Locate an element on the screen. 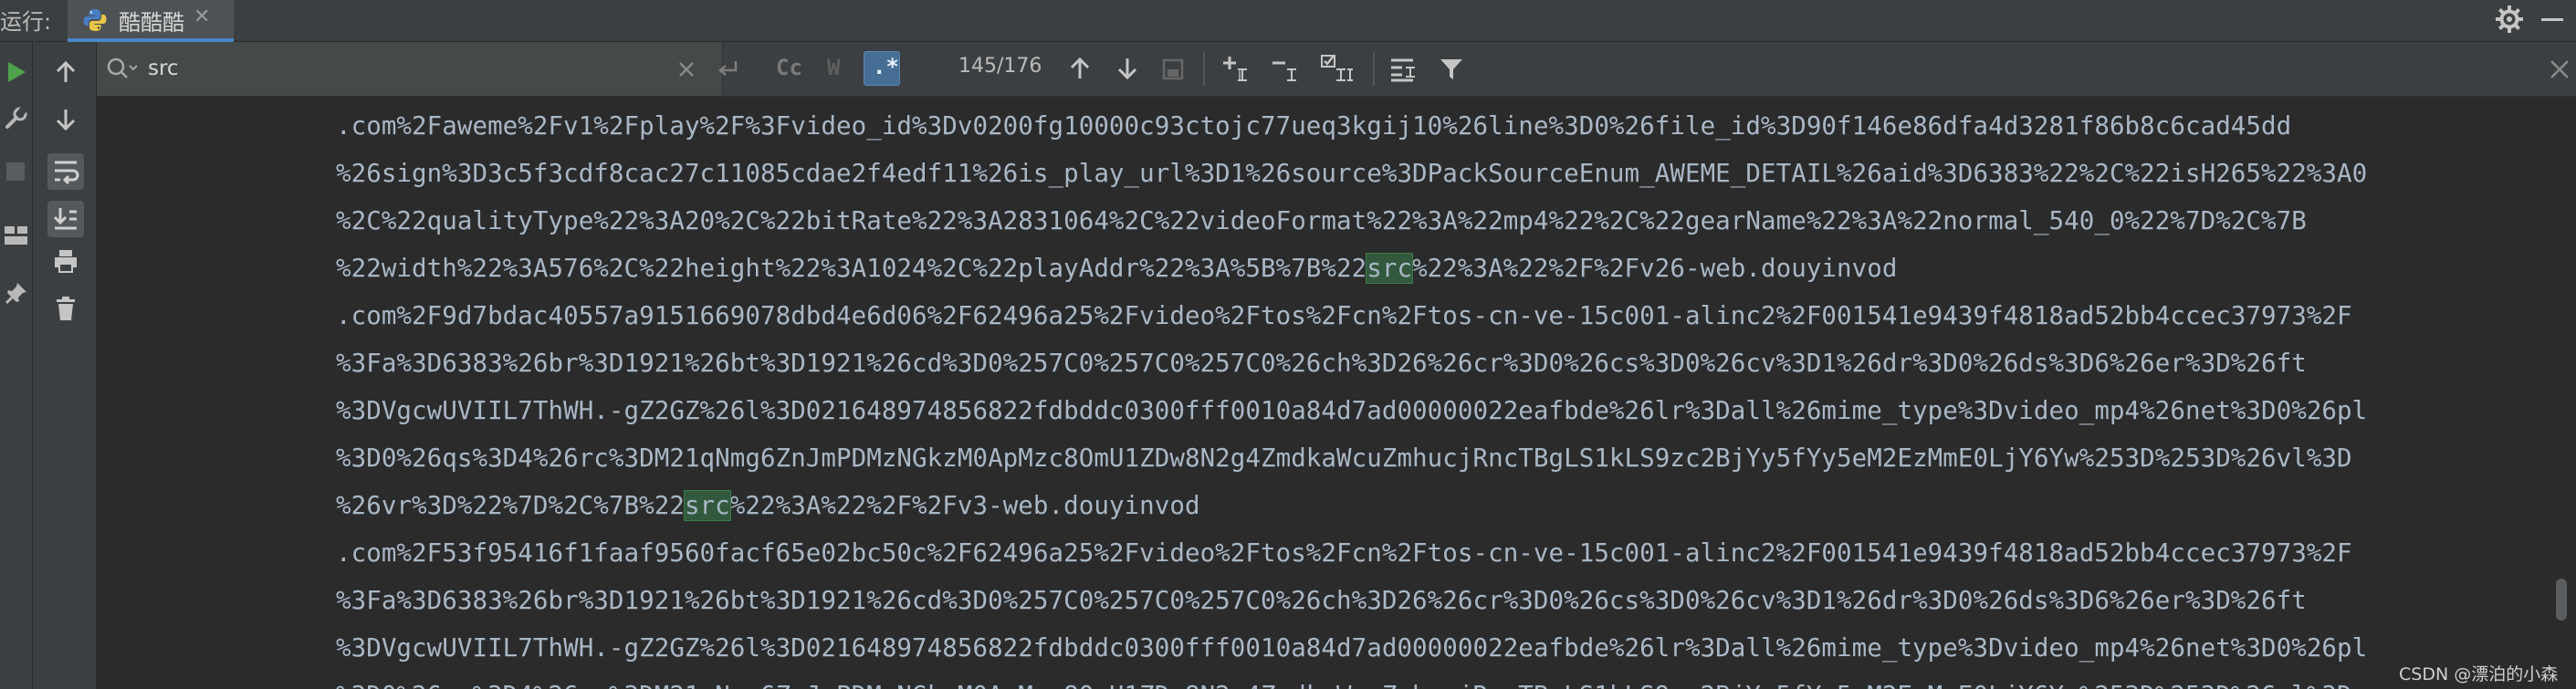 The image size is (2576, 689). regex-label: .* is located at coordinates (886, 66).